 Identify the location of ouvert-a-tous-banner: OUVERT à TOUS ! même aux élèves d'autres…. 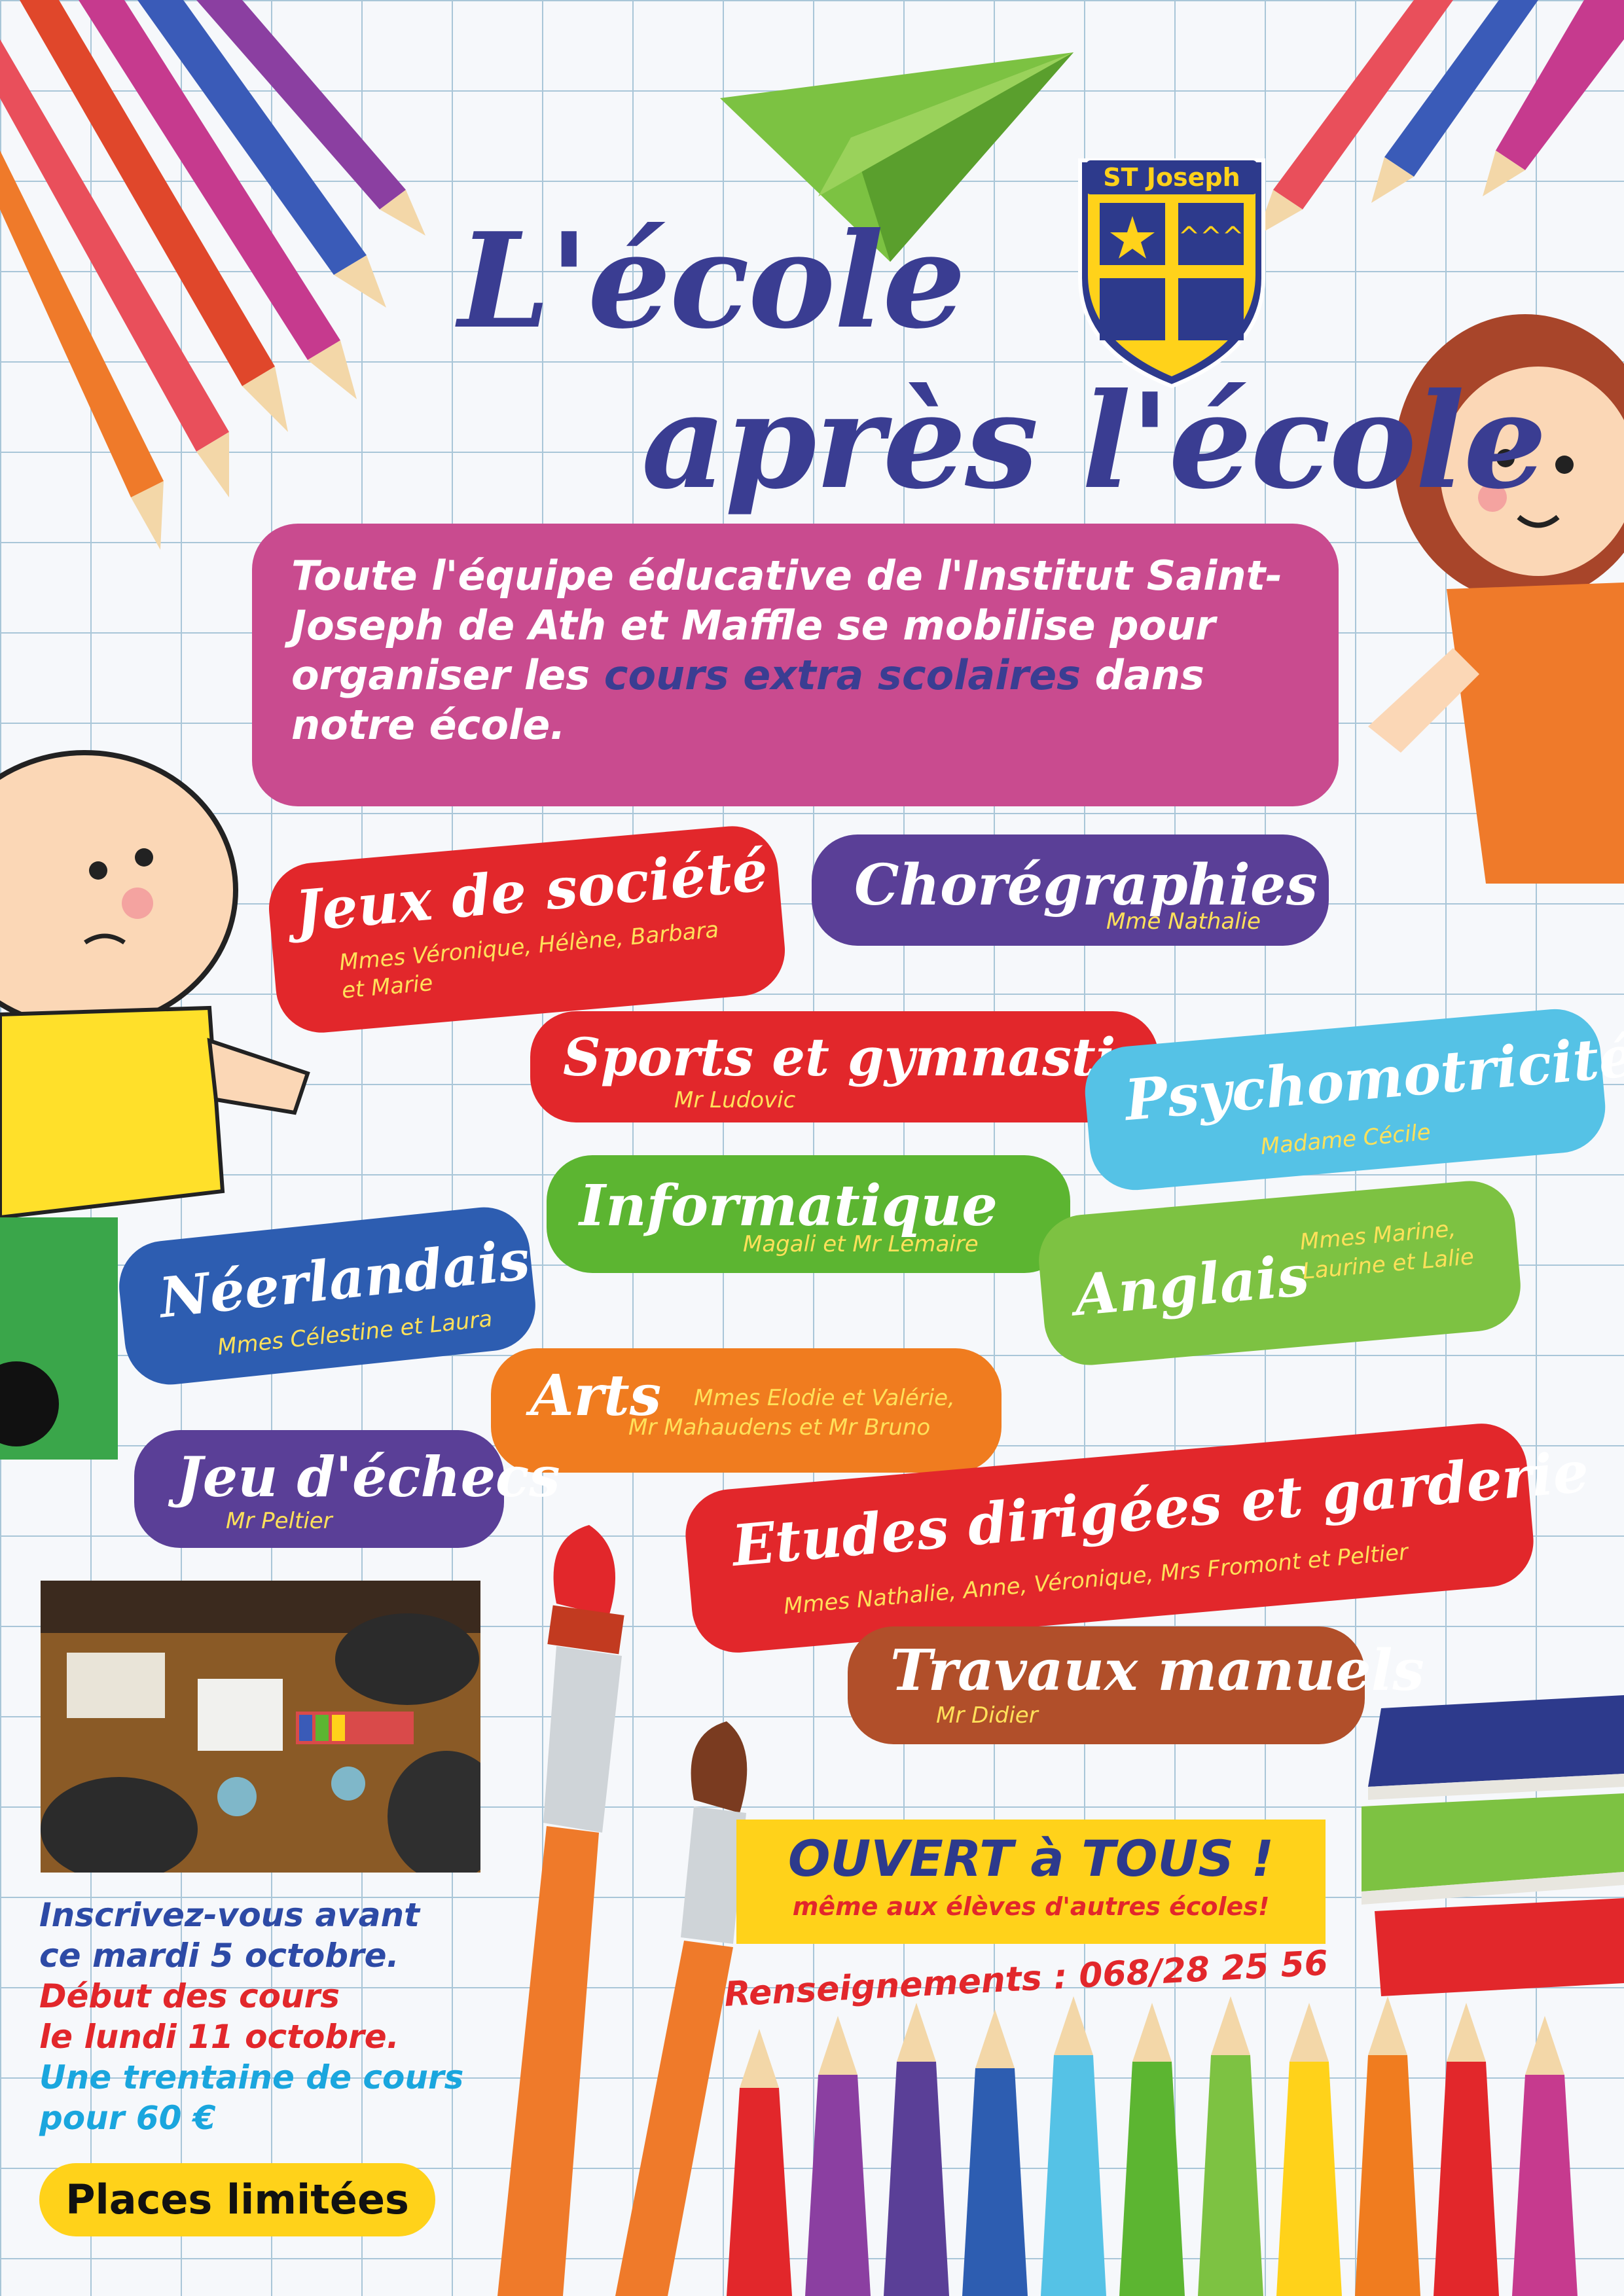
(1031, 1882).